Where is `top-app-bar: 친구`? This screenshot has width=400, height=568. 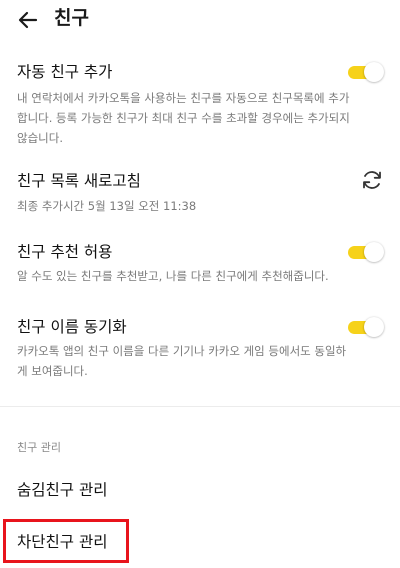
top-app-bar: 친구 is located at coordinates (200, 20).